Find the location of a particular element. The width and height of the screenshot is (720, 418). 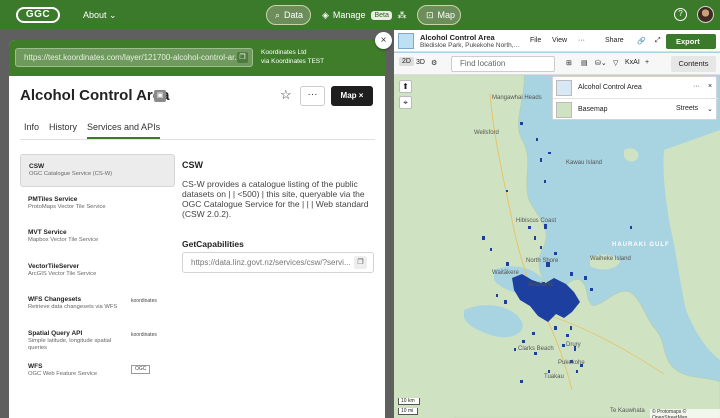

top-navbar: GGC About ⌄ ⌕ Data ◈ Manage Beta ⁂ ⊡ Map ? is located at coordinates (360, 15).